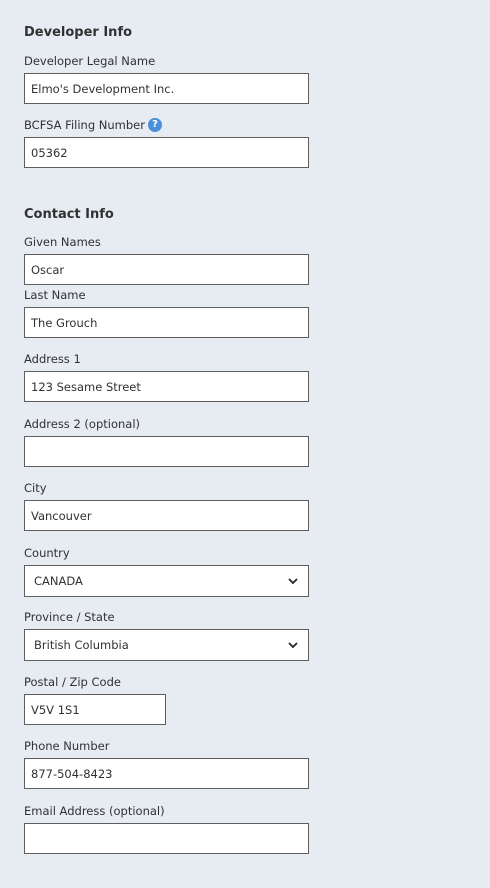 The image size is (490, 888). Describe the element at coordinates (62, 242) in the screenshot. I see `given-names-label: Given Names` at that location.